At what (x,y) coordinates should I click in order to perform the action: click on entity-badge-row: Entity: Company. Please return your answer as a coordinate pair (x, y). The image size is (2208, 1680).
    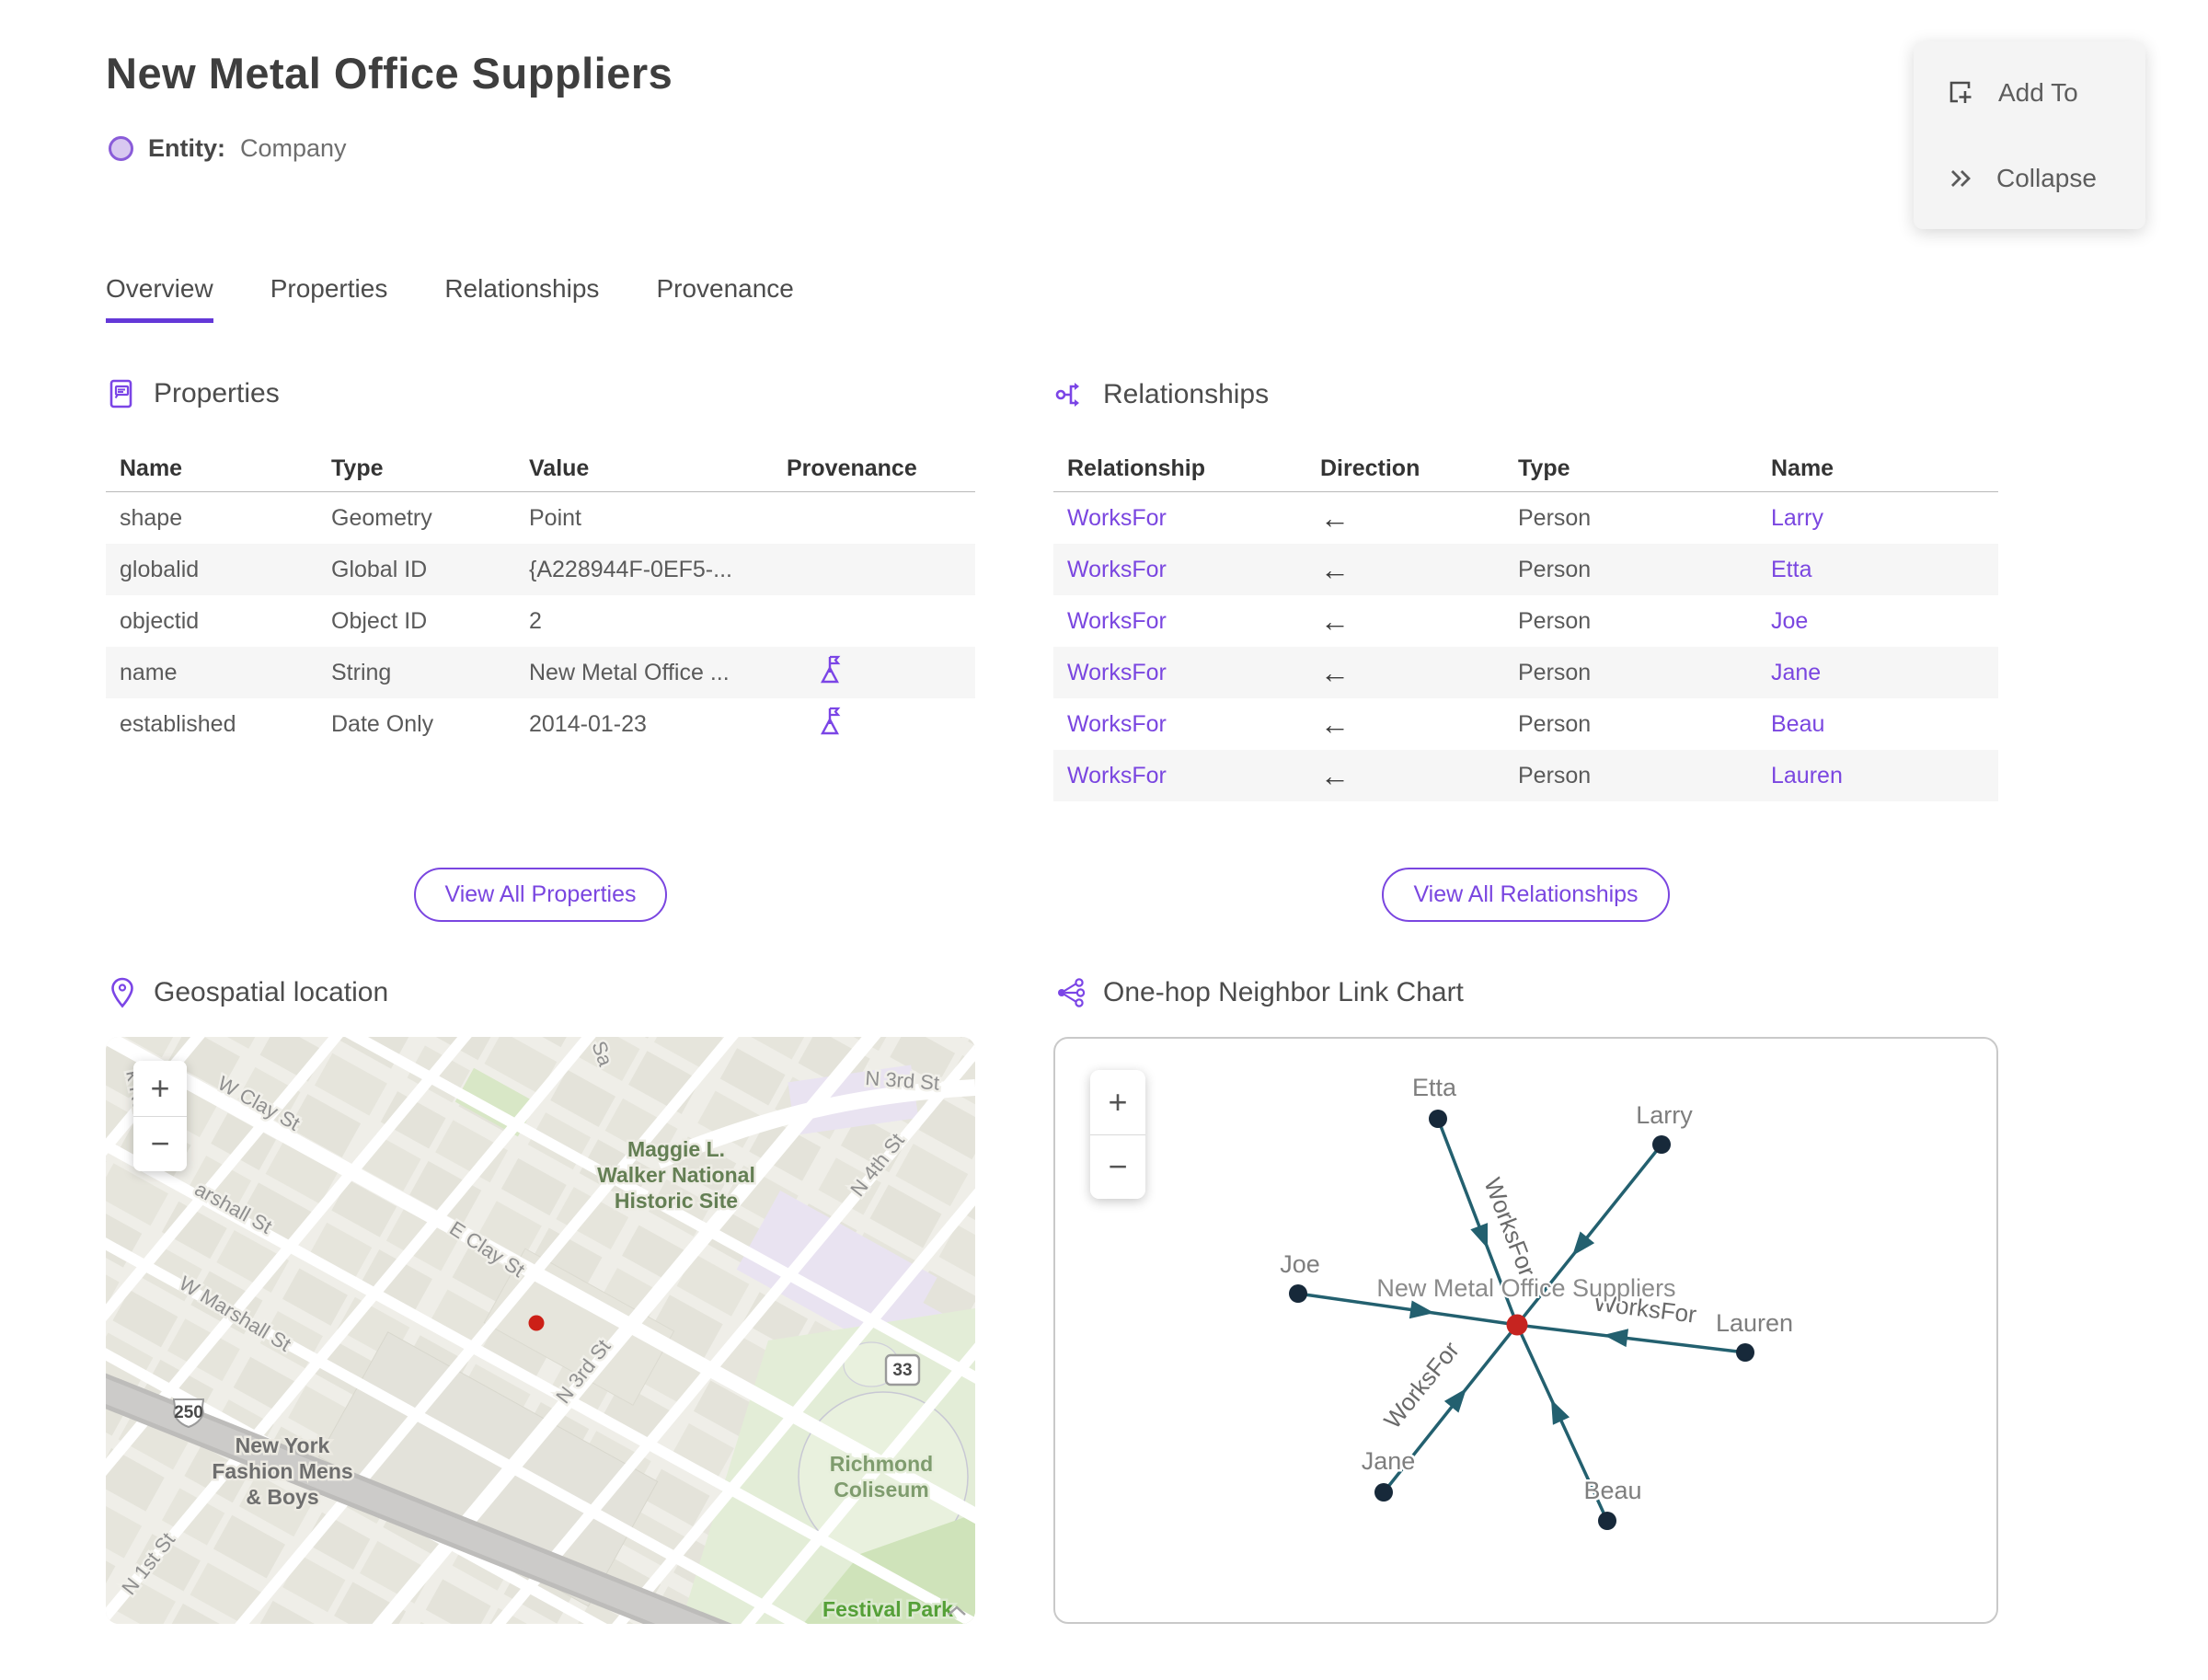
    Looking at the image, I should click on (228, 148).